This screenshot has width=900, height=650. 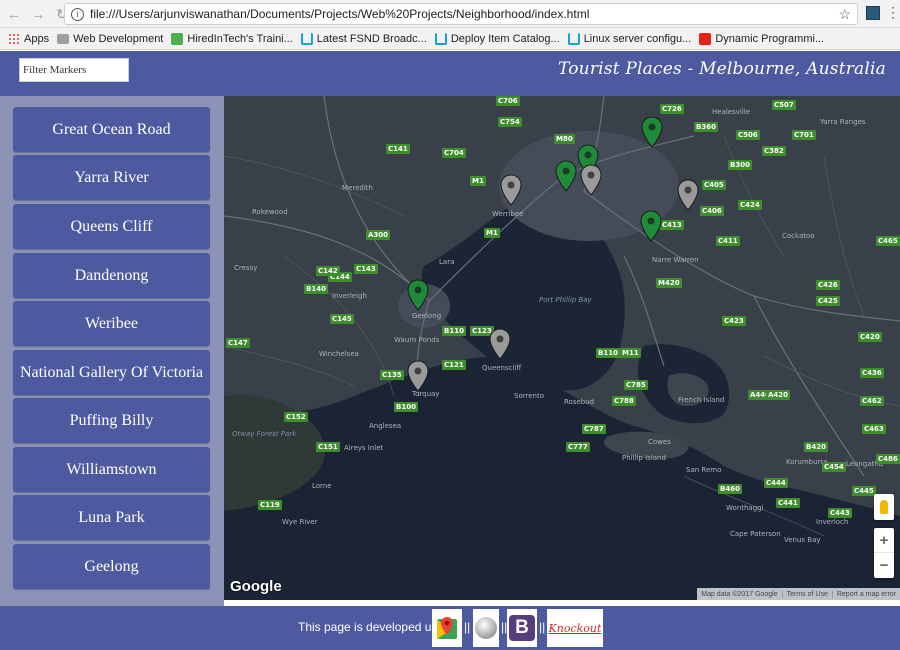 I want to click on road-shield: C445, so click(x=864, y=491).